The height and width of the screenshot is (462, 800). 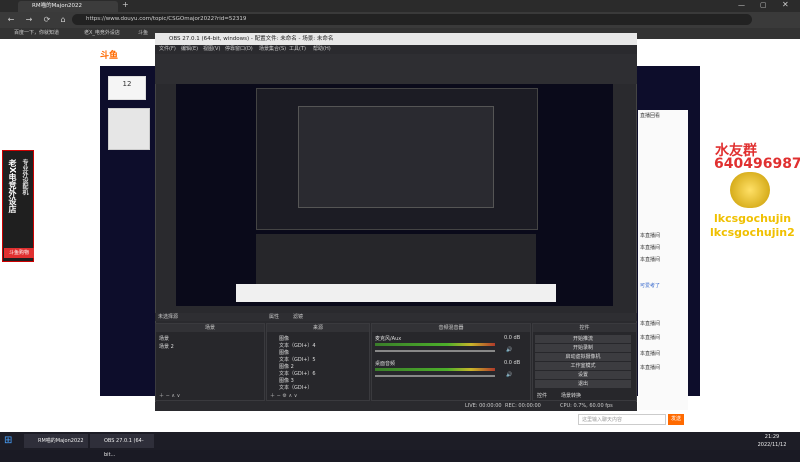 I want to click on scene-item: 场景, so click(x=164, y=338).